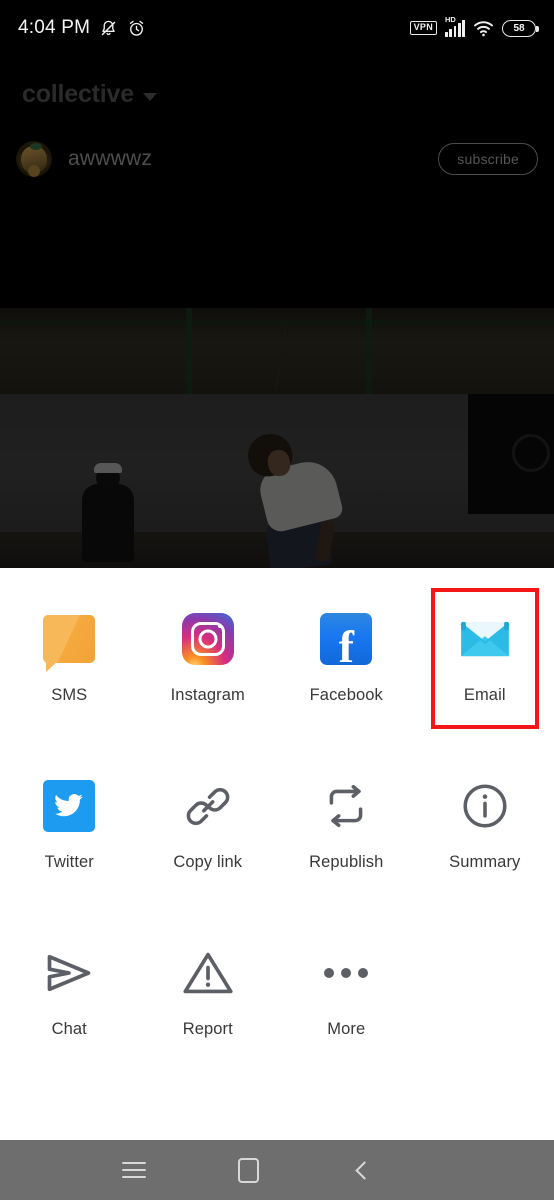 The image size is (554, 1200). I want to click on share-option-facebook: f Facebook, so click(346, 651).